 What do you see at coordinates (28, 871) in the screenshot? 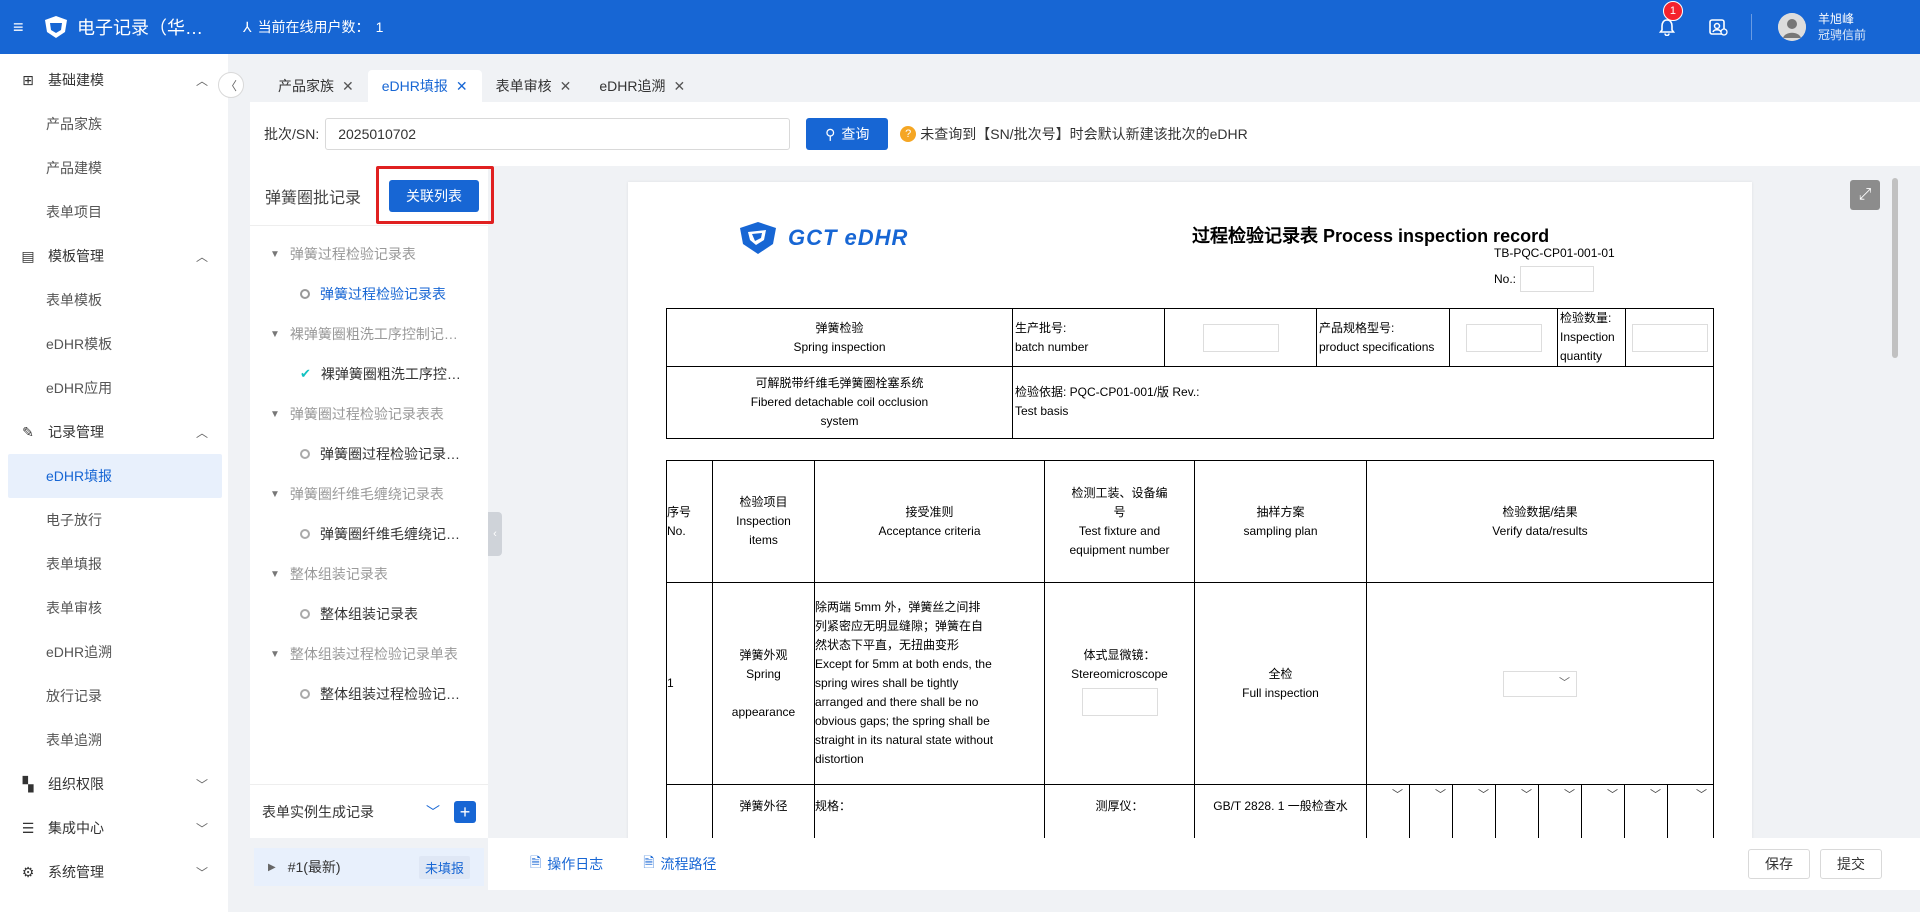
I see `gear-icon: ⚙` at bounding box center [28, 871].